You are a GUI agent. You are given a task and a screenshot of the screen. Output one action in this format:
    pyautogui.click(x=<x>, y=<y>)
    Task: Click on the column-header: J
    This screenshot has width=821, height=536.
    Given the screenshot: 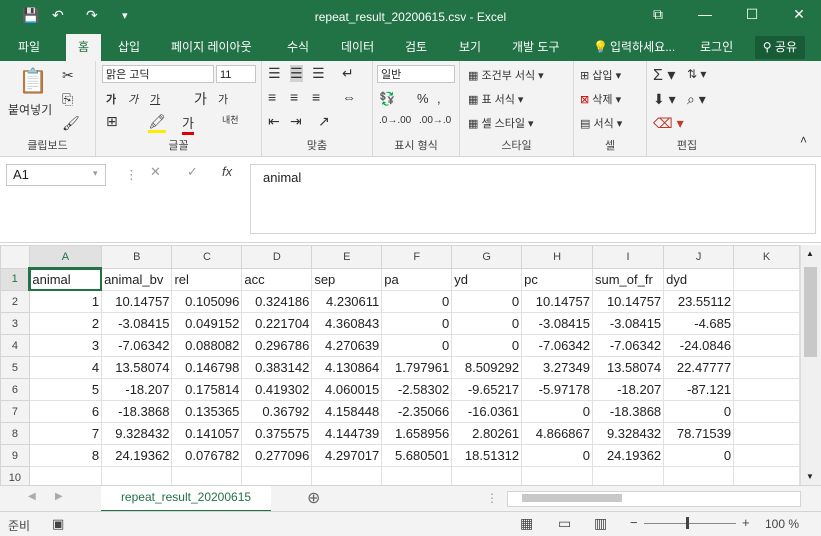 What is the action you would take?
    pyautogui.click(x=699, y=257)
    